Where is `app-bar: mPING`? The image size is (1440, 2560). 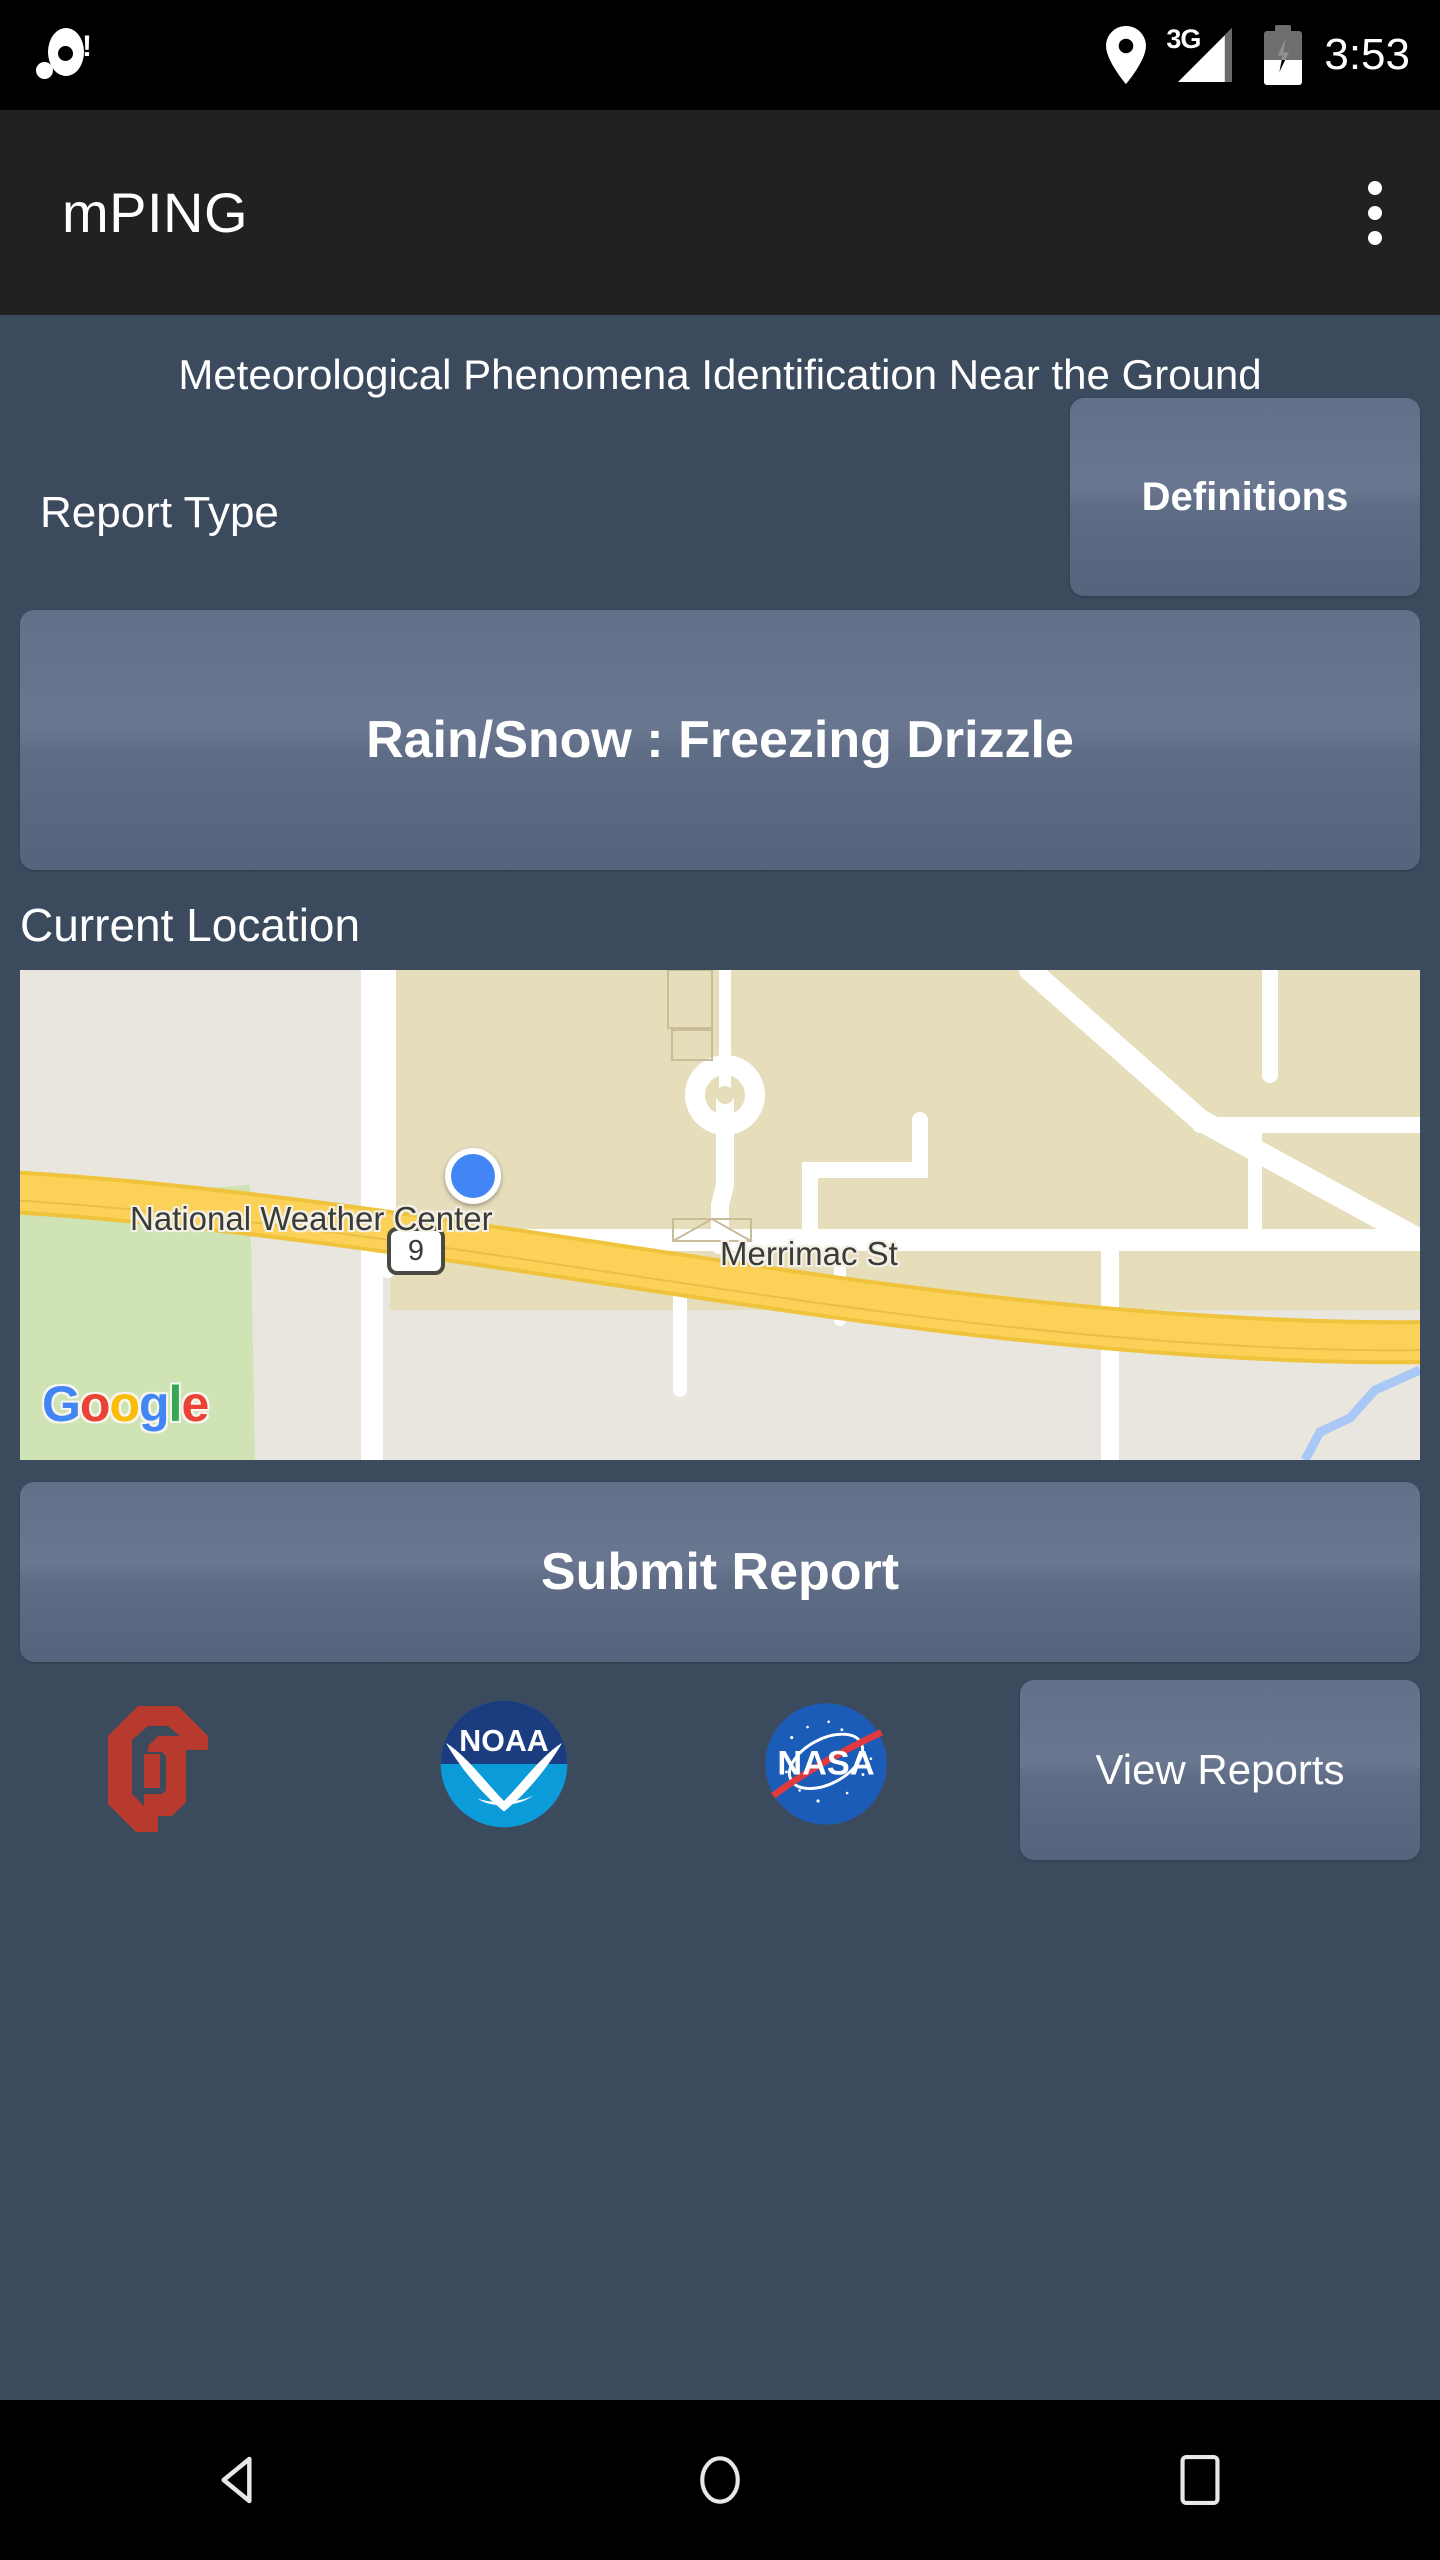 app-bar: mPING is located at coordinates (720, 212).